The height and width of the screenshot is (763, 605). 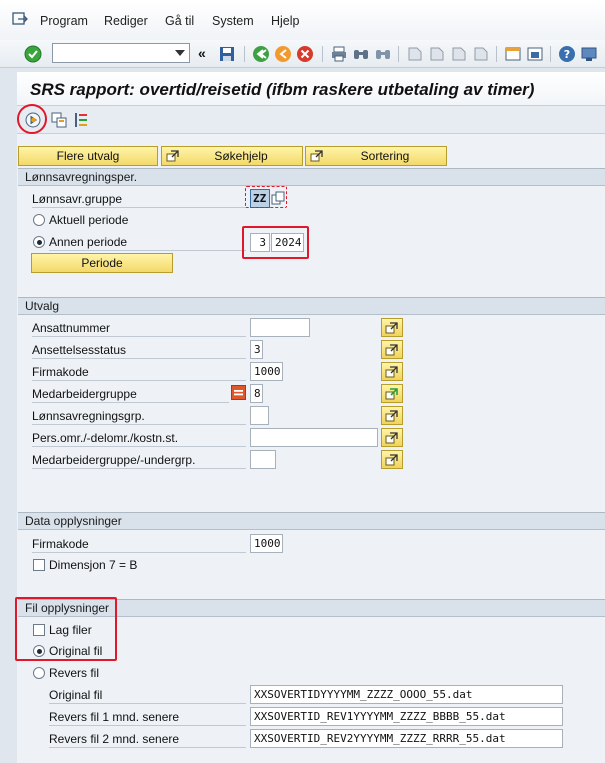 I want to click on selection-options-icon, so click(x=81, y=120).